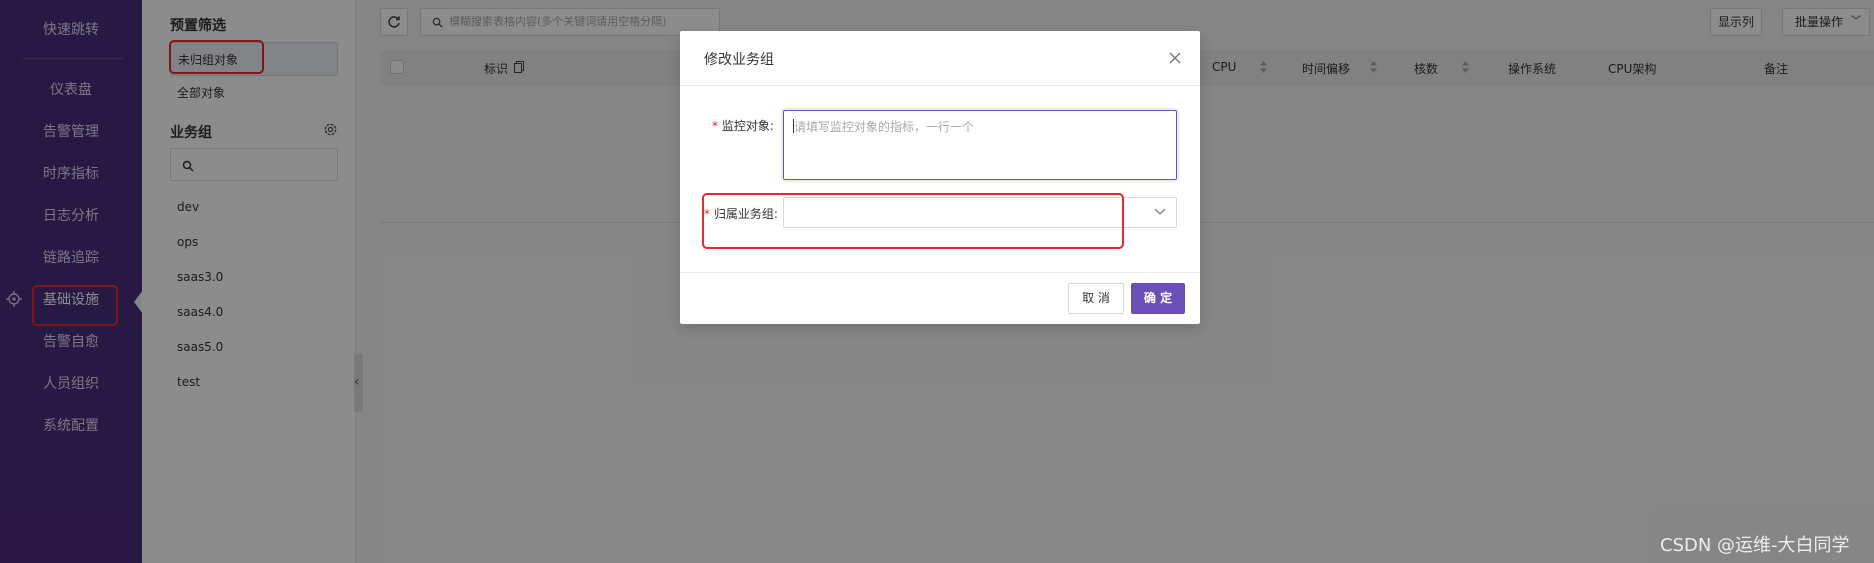 Image resolution: width=1874 pixels, height=563 pixels. What do you see at coordinates (940, 272) in the screenshot?
I see `modal-footer-divider` at bounding box center [940, 272].